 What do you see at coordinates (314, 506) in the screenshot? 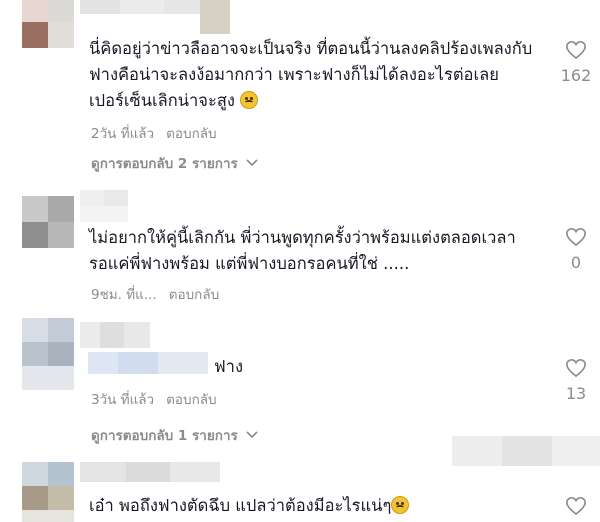
I see `comment-text: เอ๋า พอถึงฟางตัดฉึบ แปลว่าต้องมีอะไรแน่ๆ` at bounding box center [314, 506].